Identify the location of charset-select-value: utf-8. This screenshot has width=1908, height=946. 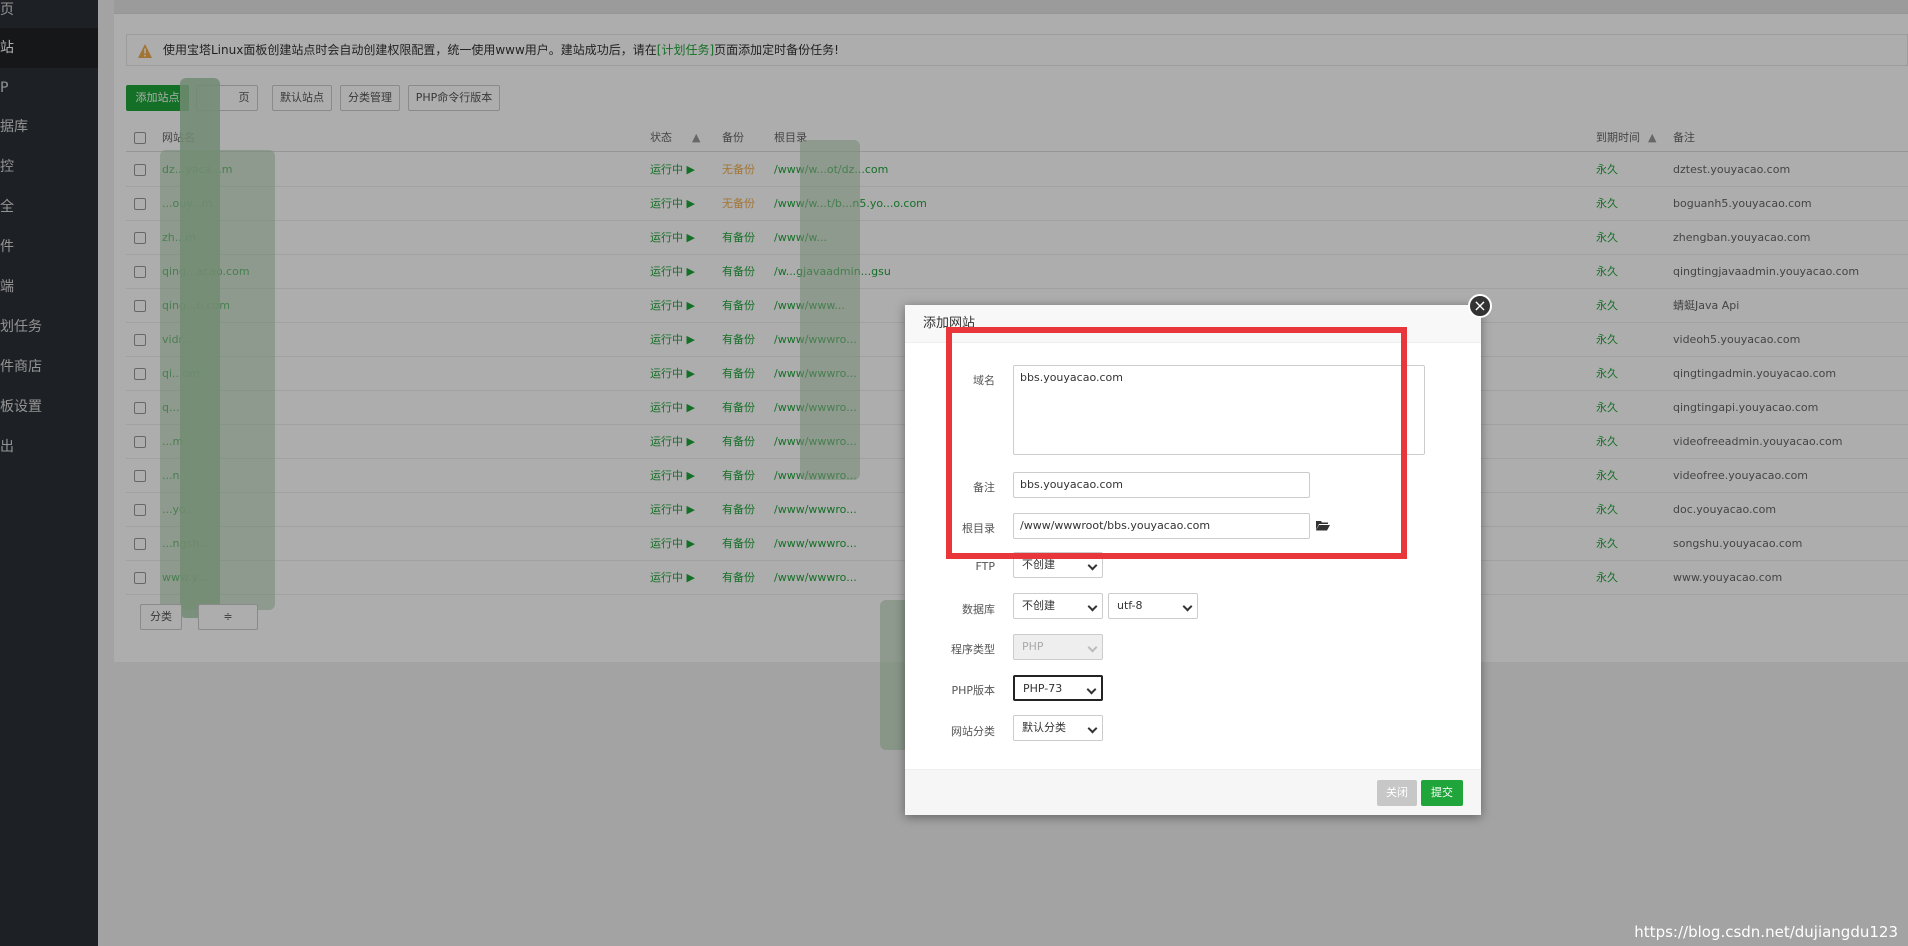
(1130, 605).